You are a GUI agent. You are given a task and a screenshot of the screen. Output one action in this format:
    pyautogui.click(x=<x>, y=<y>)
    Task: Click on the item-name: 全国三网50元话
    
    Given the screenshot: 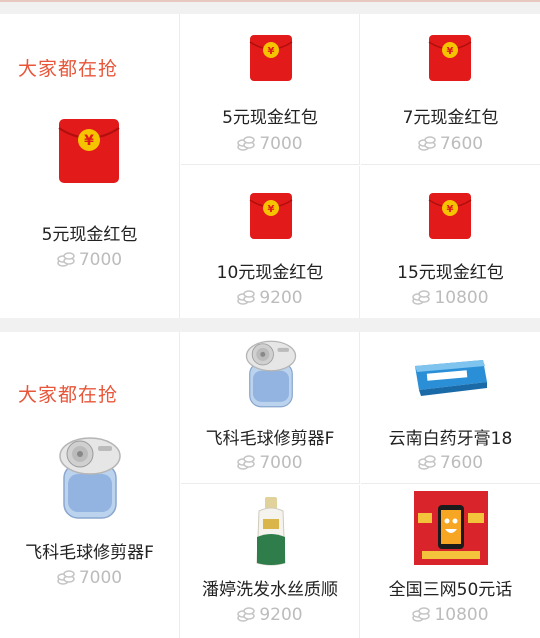 What is the action you would take?
    pyautogui.click(x=450, y=590)
    